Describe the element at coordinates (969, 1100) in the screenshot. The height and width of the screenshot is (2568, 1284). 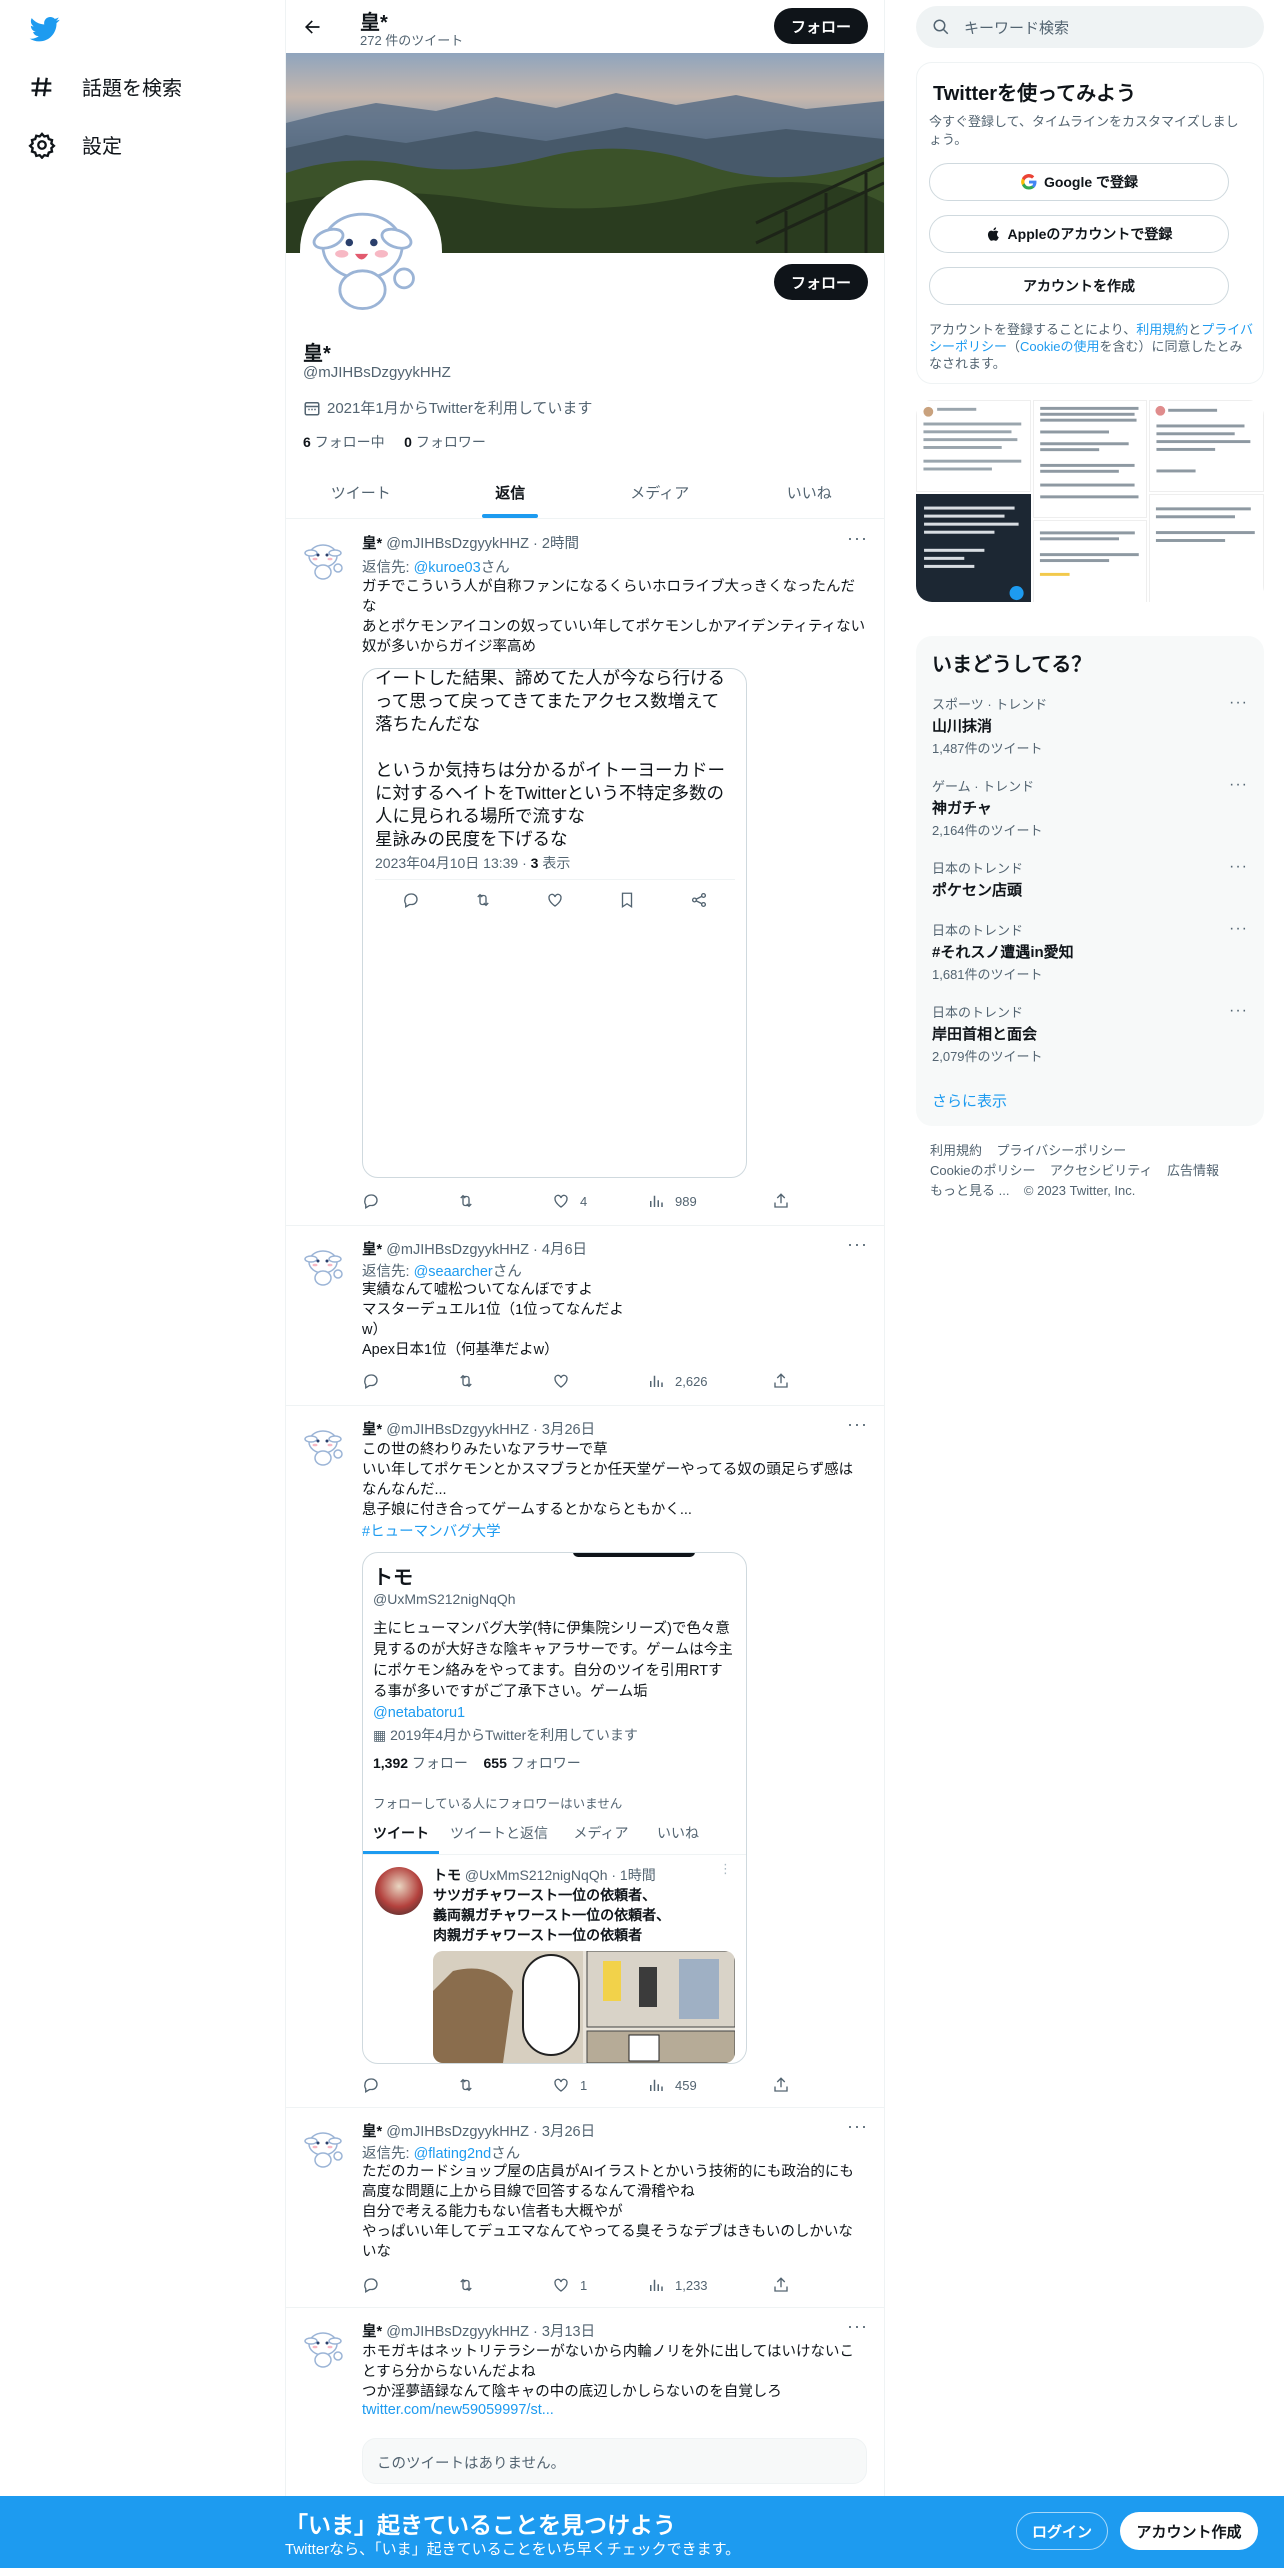
I see `show-more-link: さらに表示` at that location.